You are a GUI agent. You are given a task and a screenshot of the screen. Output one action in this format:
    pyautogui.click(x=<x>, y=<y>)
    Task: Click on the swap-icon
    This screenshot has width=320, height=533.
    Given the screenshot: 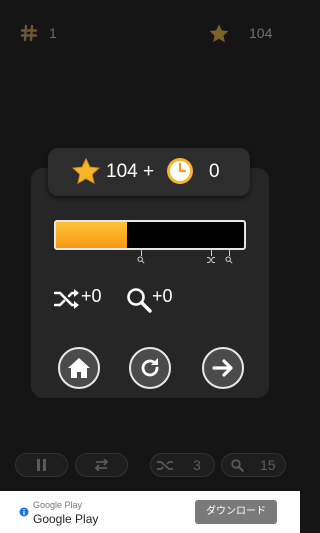 What is the action you would take?
    pyautogui.click(x=101, y=465)
    